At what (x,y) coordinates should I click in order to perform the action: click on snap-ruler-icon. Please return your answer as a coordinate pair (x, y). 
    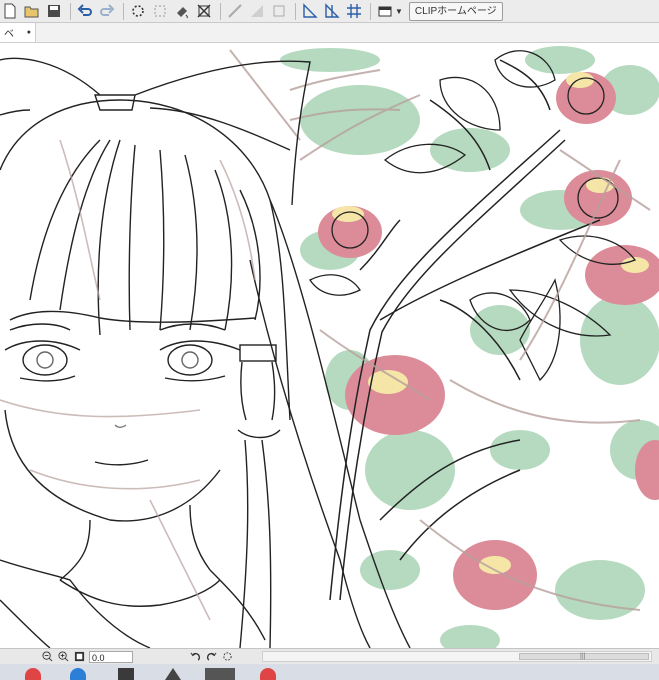
    Looking at the image, I should click on (235, 11).